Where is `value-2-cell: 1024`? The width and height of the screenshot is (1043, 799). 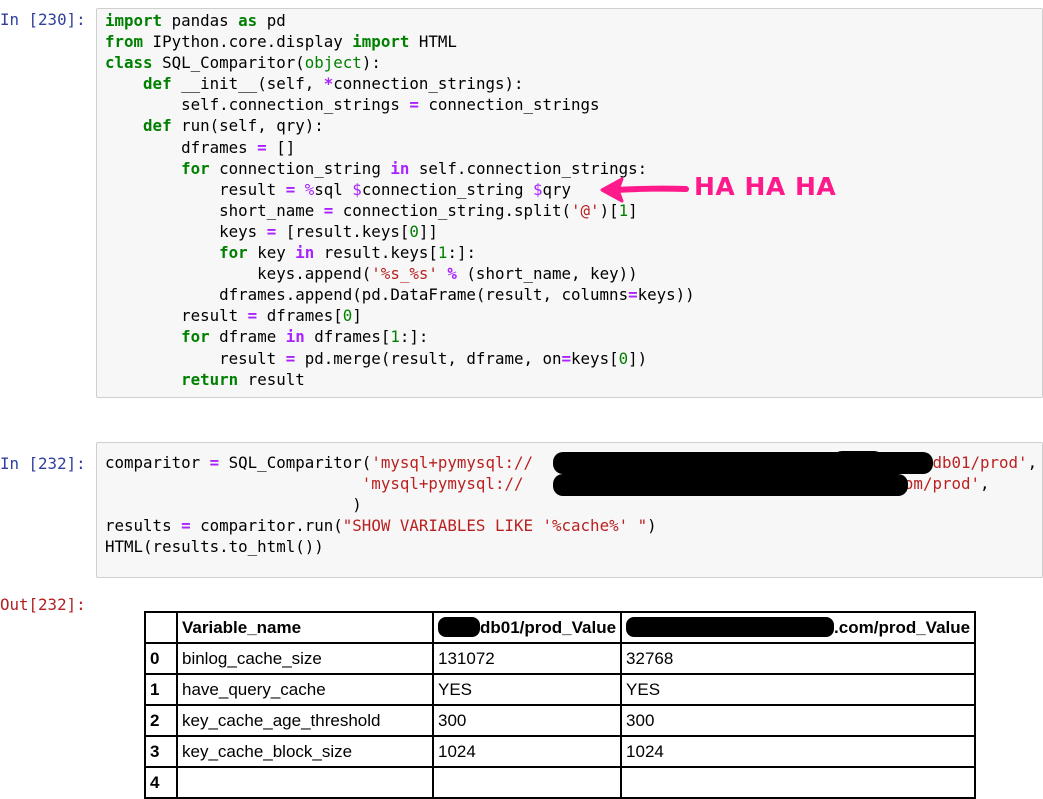 value-2-cell: 1024 is located at coordinates (798, 751).